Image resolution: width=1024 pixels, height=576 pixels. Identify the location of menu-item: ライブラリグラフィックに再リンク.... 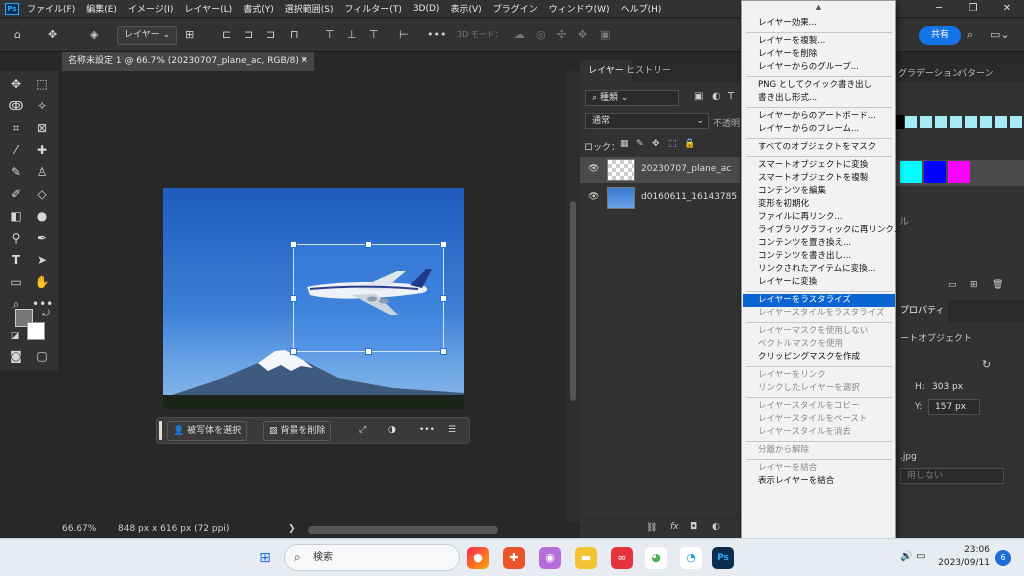
(822, 230).